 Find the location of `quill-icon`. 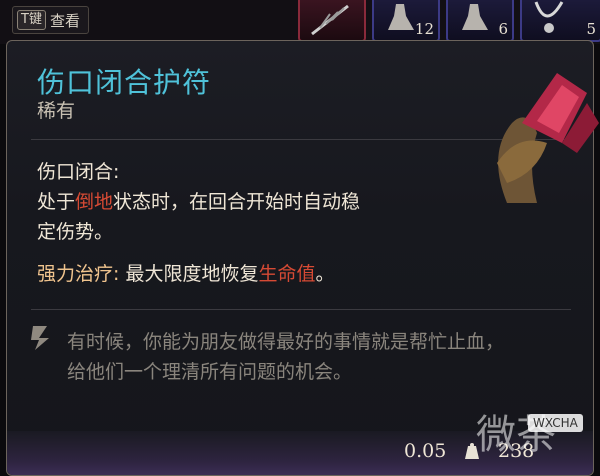

quill-icon is located at coordinates (40, 338).